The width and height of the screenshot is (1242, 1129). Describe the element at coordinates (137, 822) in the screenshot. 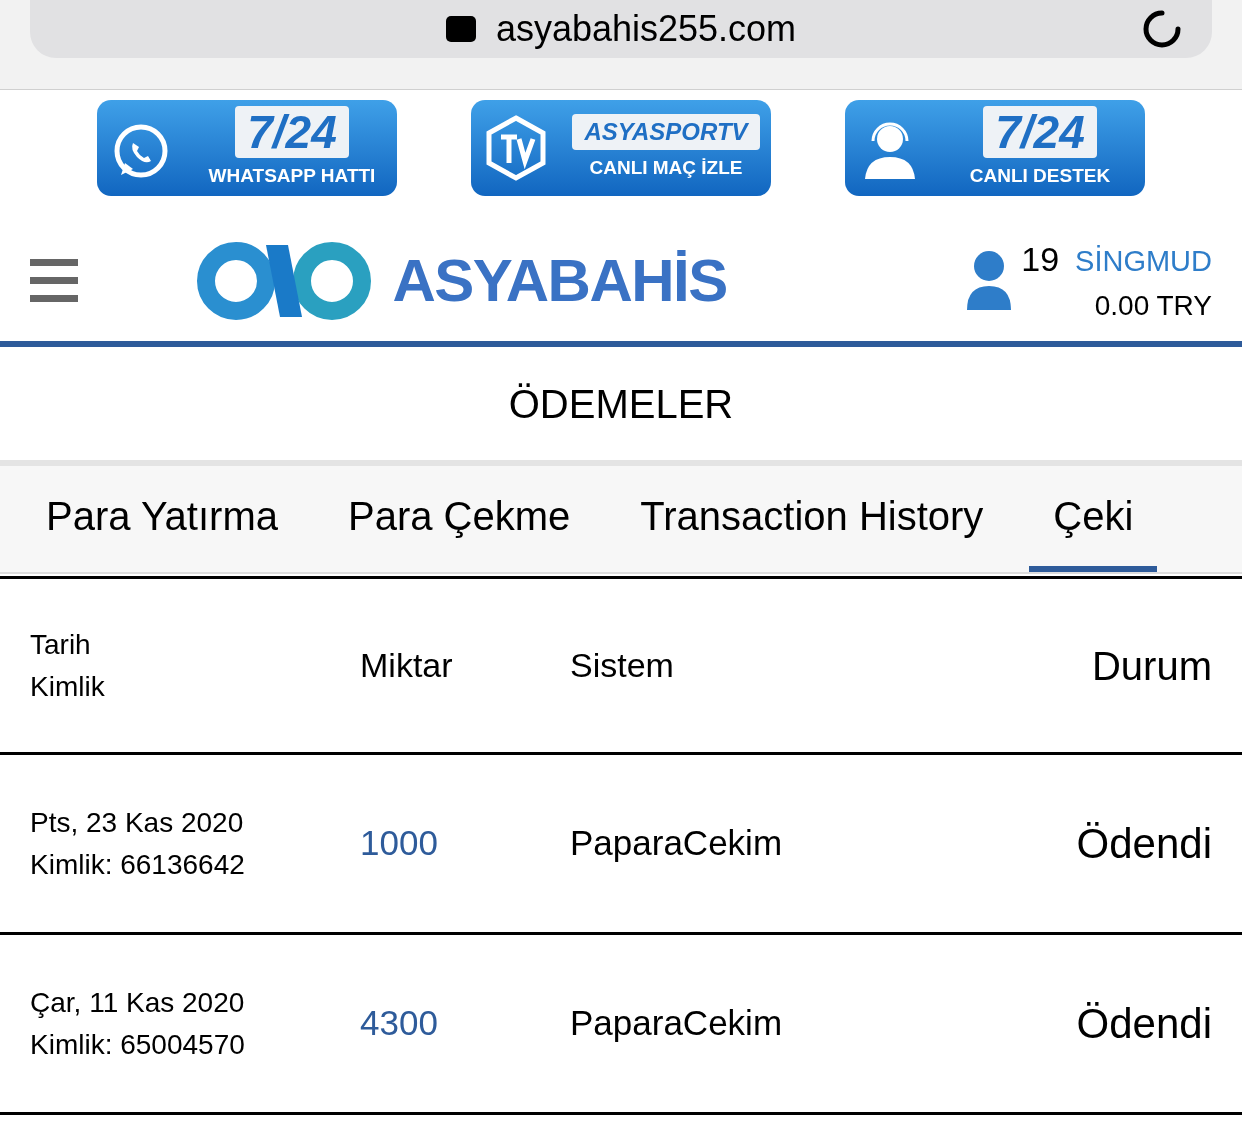

I see `date-cell-text: Pts, 23 Kas 2020` at that location.